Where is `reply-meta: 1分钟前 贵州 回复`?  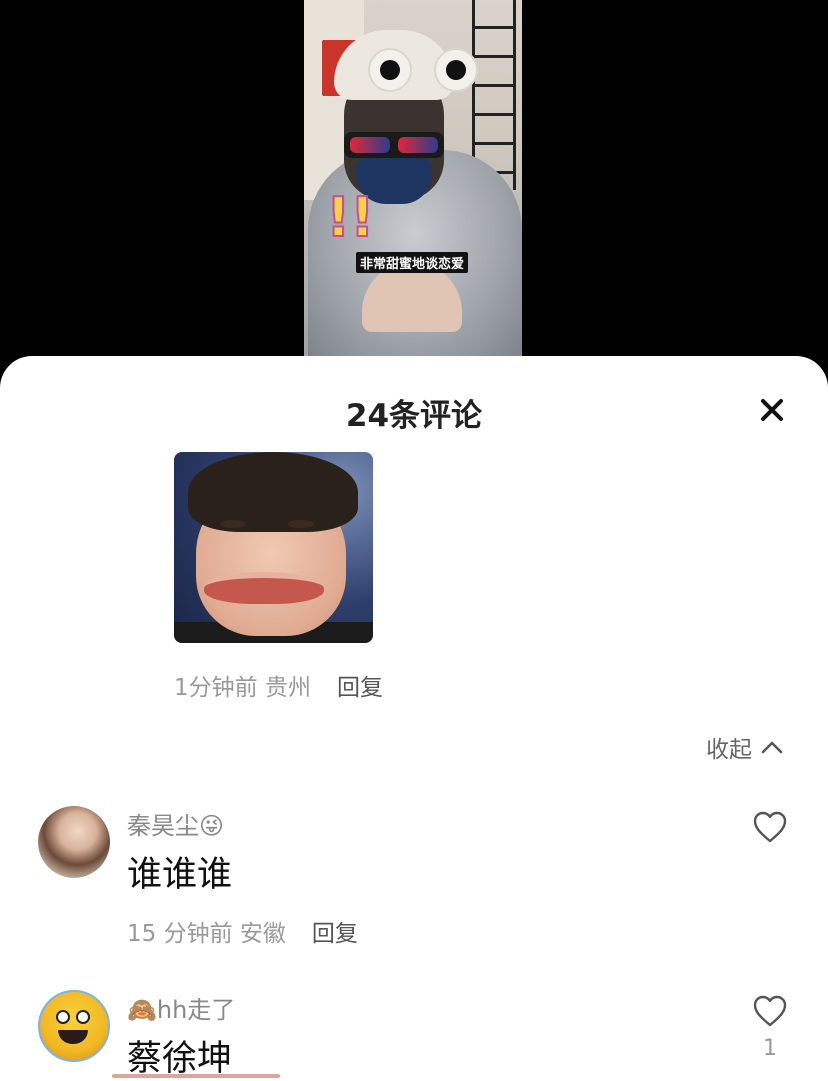 reply-meta: 1分钟前 贵州 回复 is located at coordinates (278, 685).